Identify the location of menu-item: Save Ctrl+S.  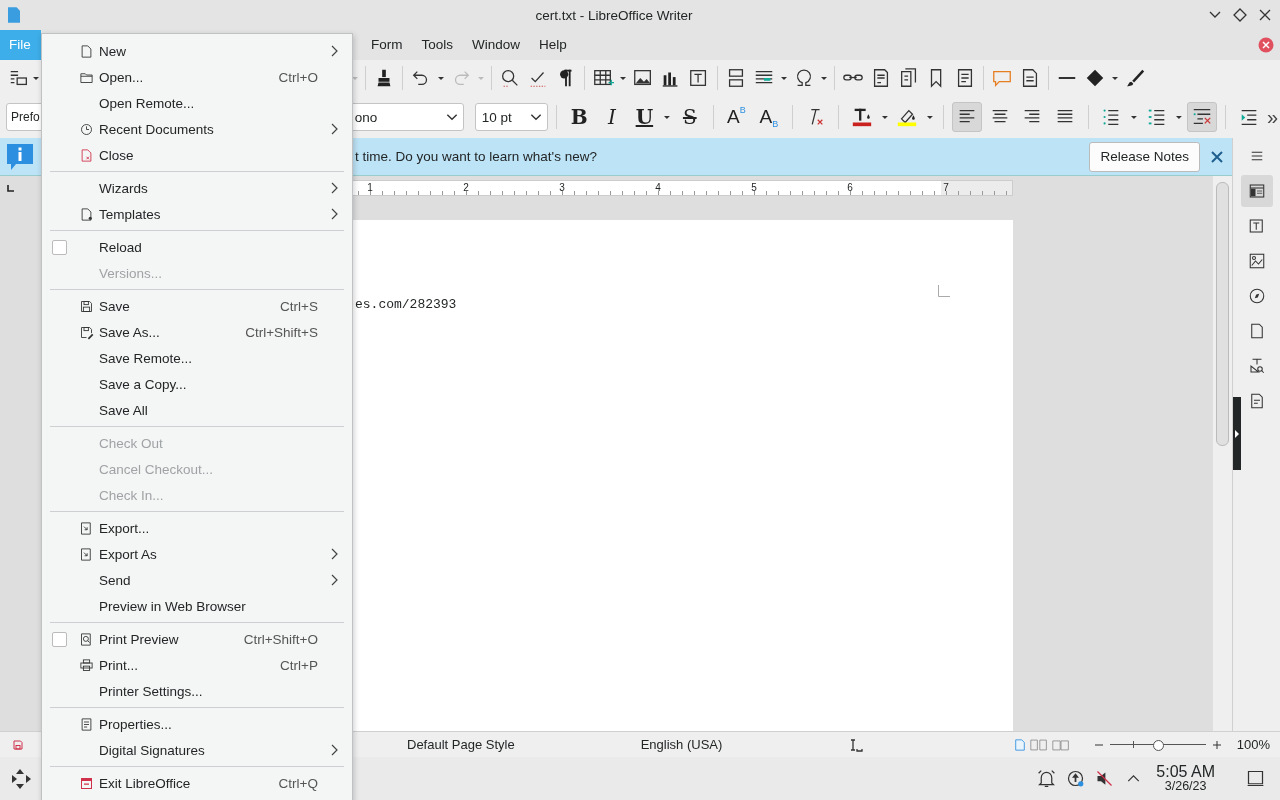
(197, 306).